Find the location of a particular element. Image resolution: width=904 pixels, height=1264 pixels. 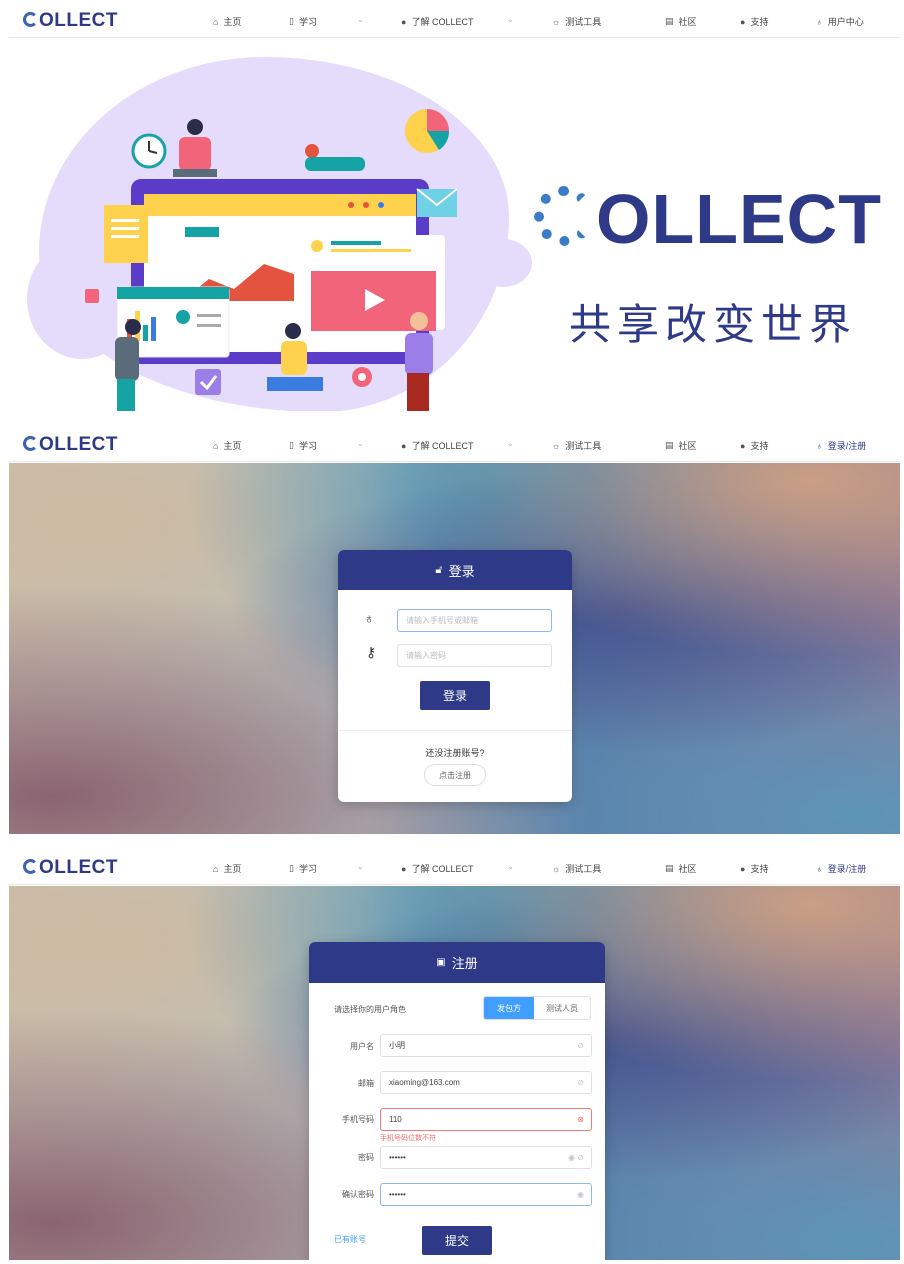

home-icon: ⌂ is located at coordinates (216, 21).